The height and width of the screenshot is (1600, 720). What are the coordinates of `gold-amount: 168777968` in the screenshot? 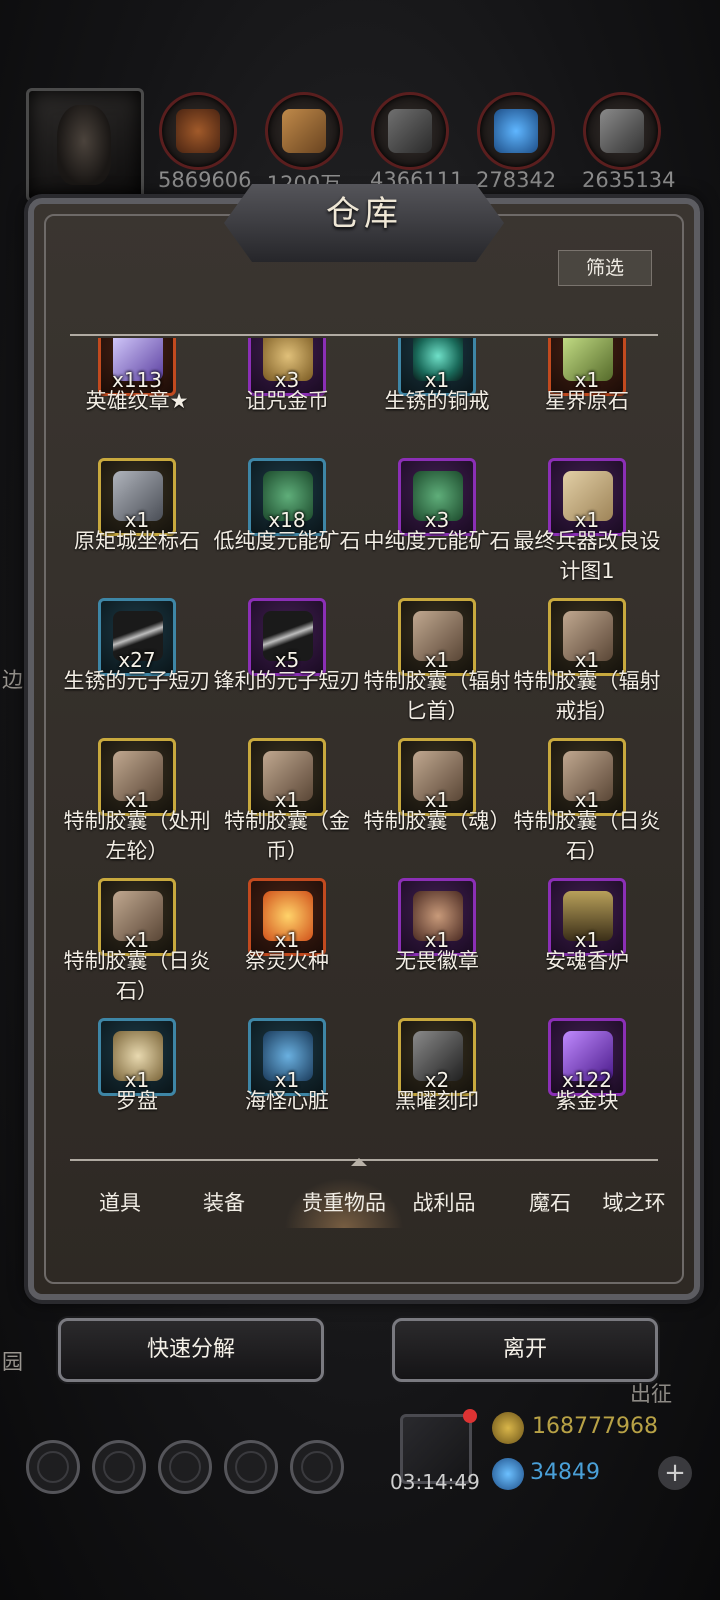 It's located at (595, 1426).